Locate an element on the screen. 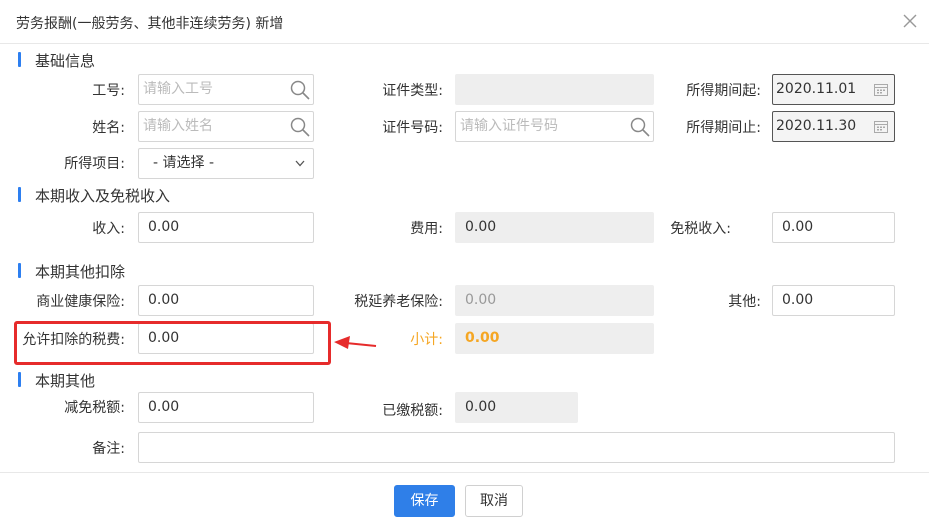  other-deduction-label: 其他: is located at coordinates (744, 302).